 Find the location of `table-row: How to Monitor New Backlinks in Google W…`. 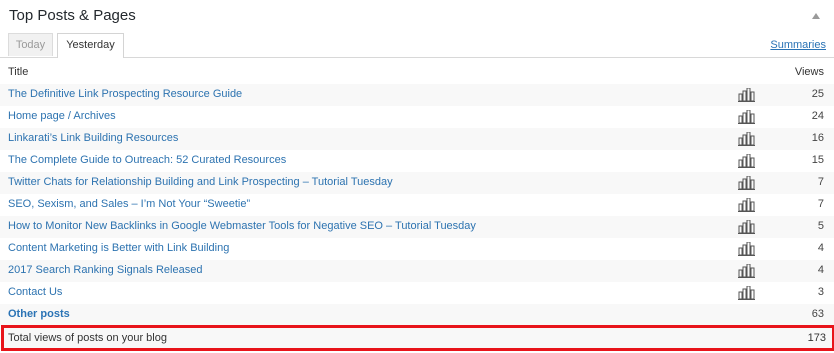

table-row: How to Monitor New Backlinks in Google W… is located at coordinates (417, 227).